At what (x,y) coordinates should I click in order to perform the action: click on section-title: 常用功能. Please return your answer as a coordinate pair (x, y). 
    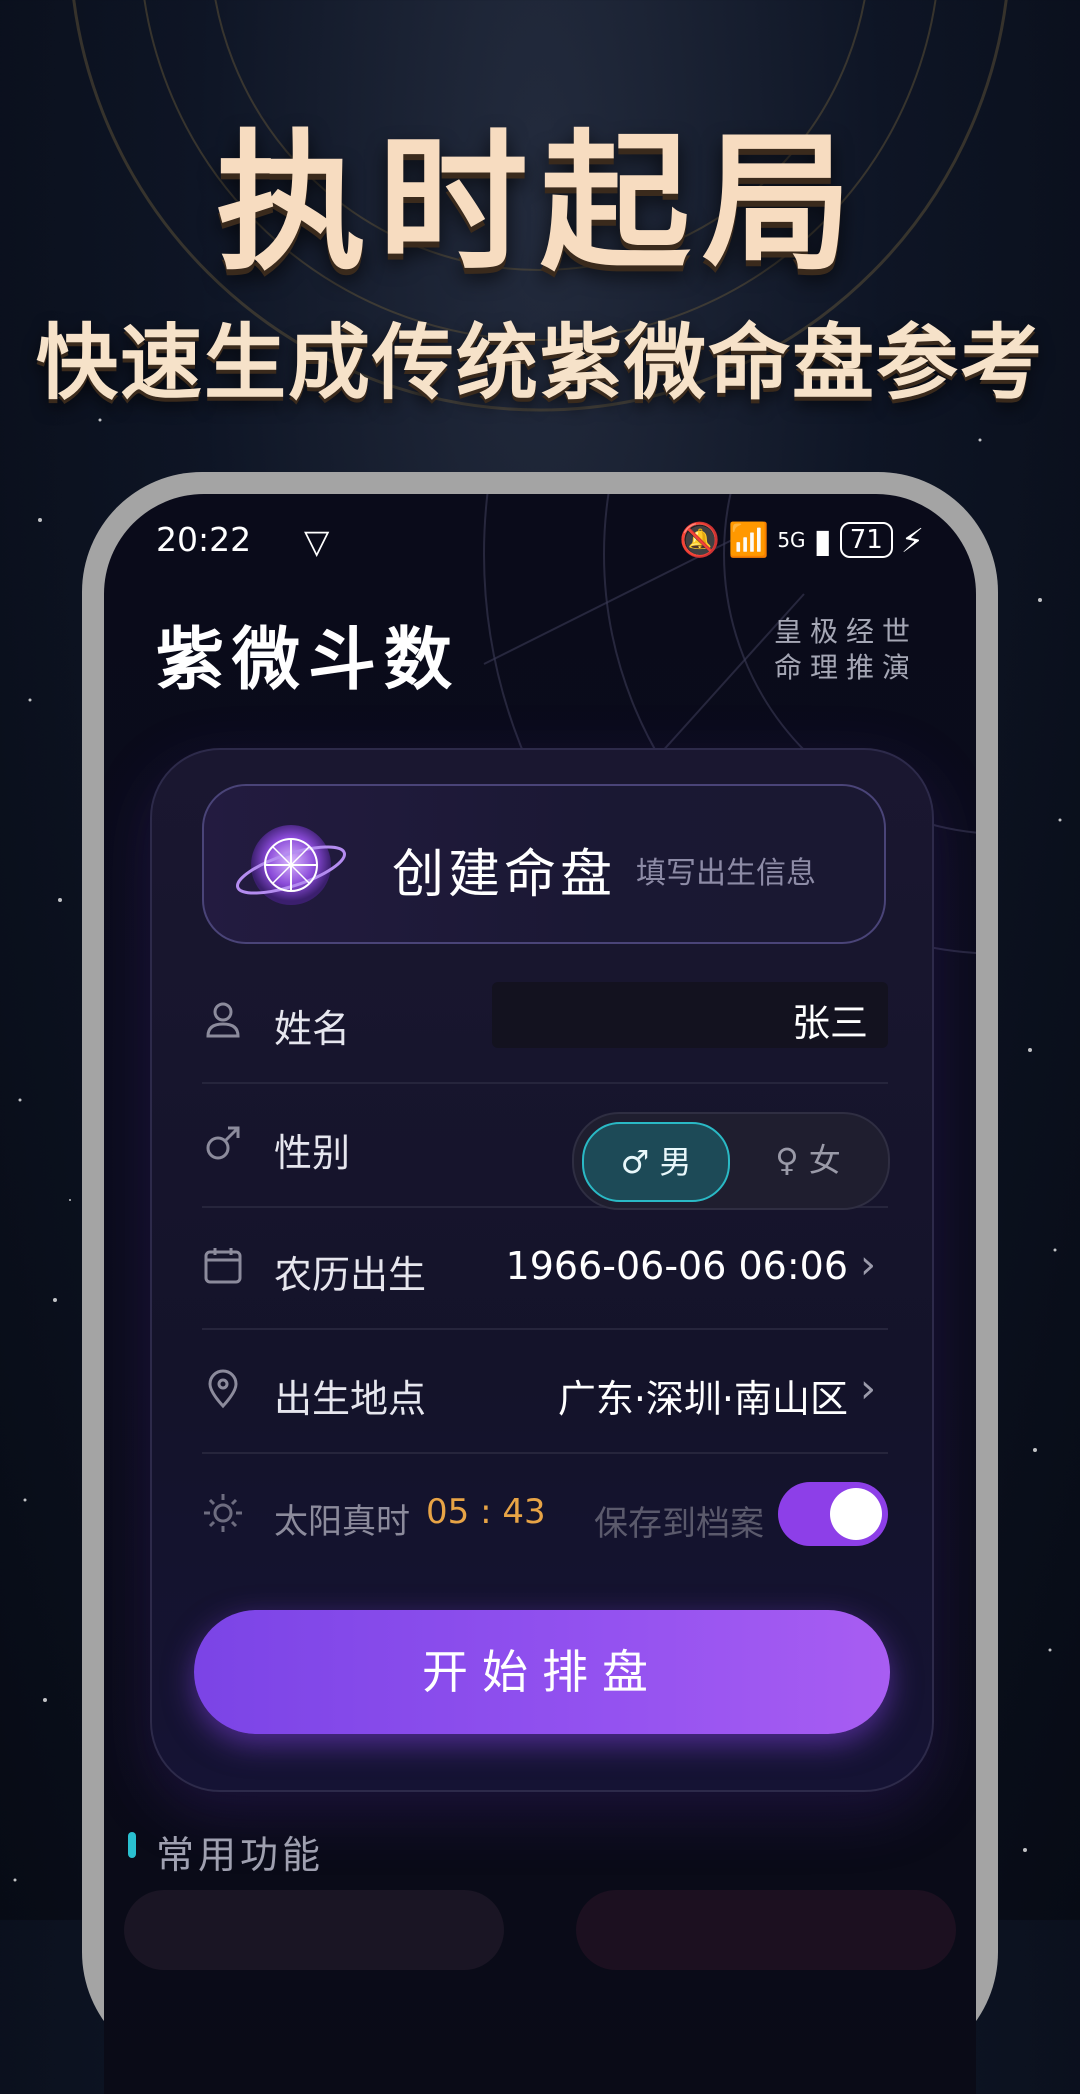
    Looking at the image, I should click on (240, 1855).